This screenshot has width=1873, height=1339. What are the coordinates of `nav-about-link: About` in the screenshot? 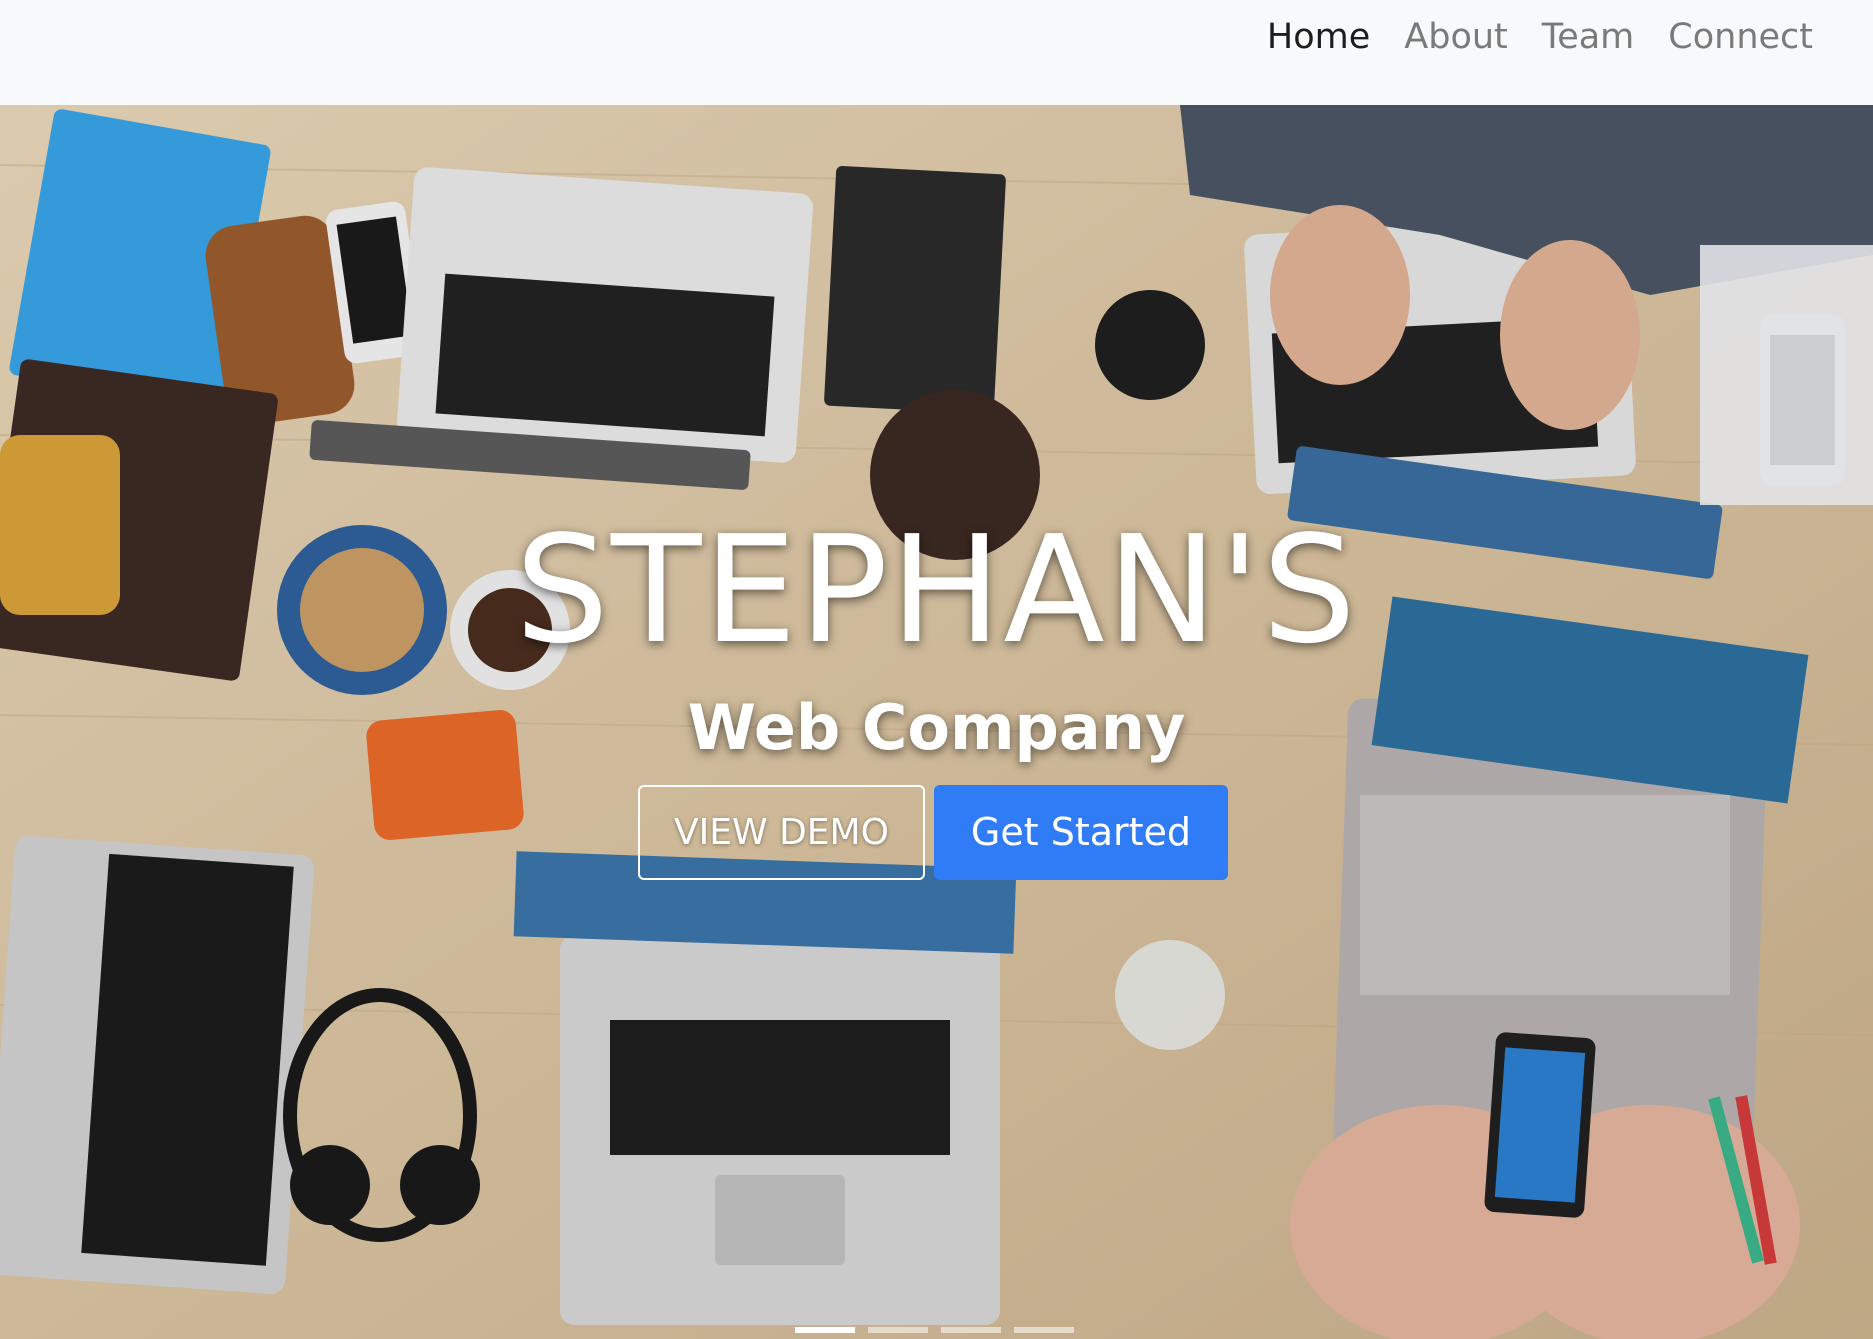 It's located at (1455, 37).